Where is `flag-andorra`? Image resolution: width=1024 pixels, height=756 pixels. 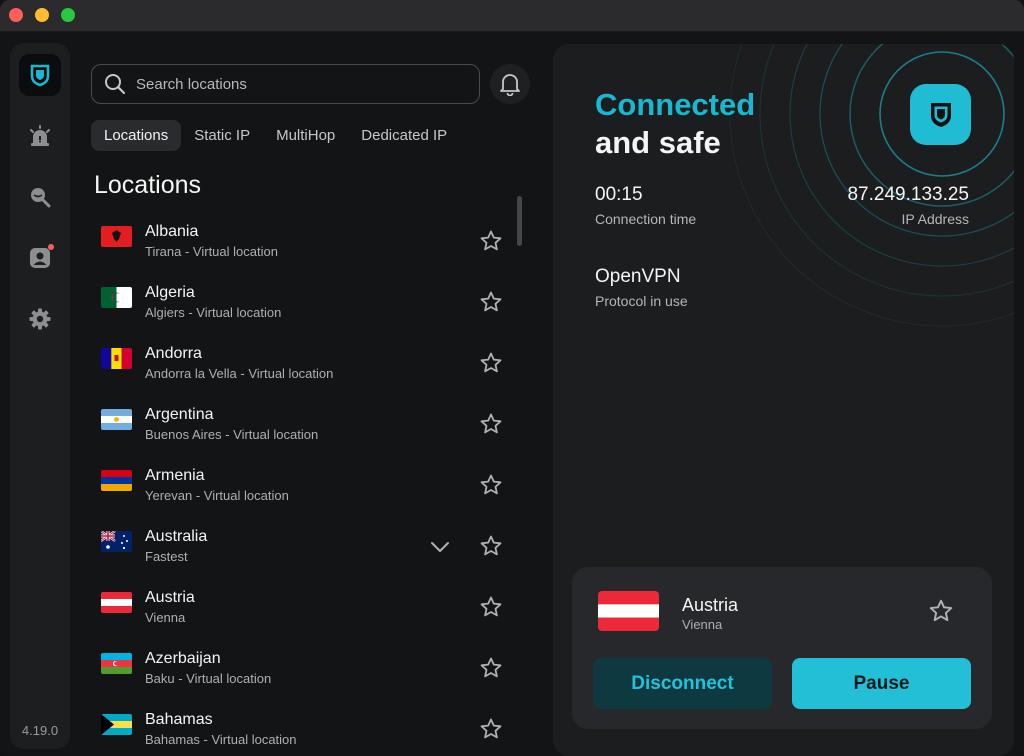
flag-andorra is located at coordinates (116, 358).